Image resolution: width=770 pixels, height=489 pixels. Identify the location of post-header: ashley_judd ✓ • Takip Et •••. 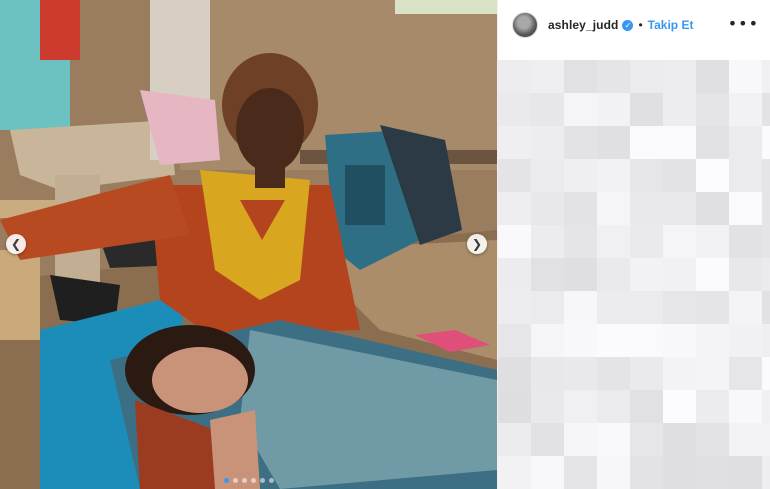
(634, 25).